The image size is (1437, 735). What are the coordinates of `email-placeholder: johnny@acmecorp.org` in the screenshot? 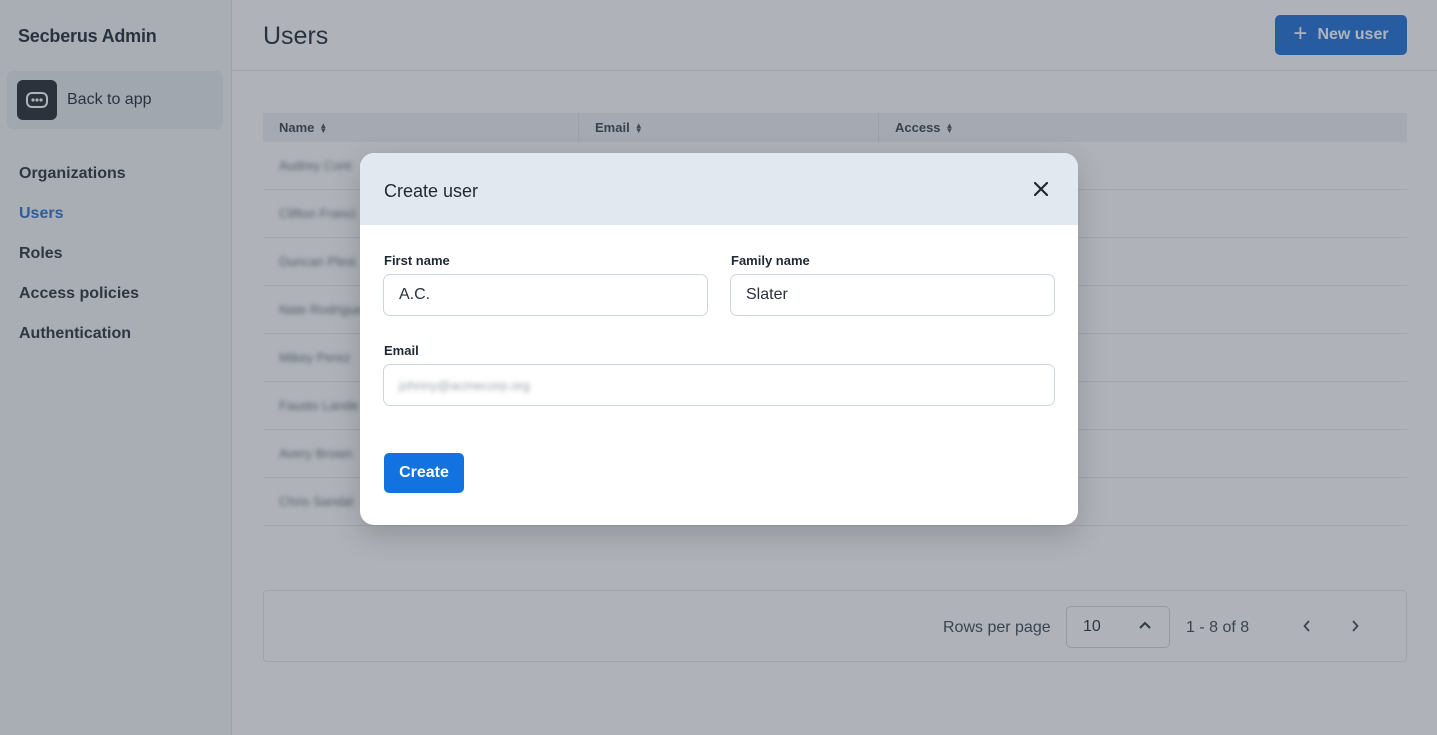 It's located at (464, 385).